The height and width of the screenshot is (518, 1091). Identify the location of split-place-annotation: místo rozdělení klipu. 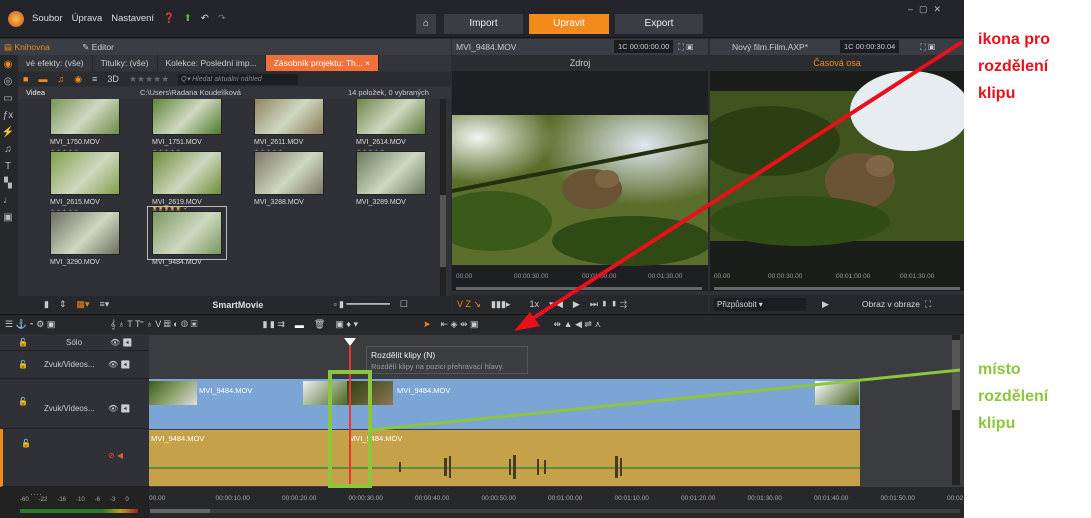
(1013, 396).